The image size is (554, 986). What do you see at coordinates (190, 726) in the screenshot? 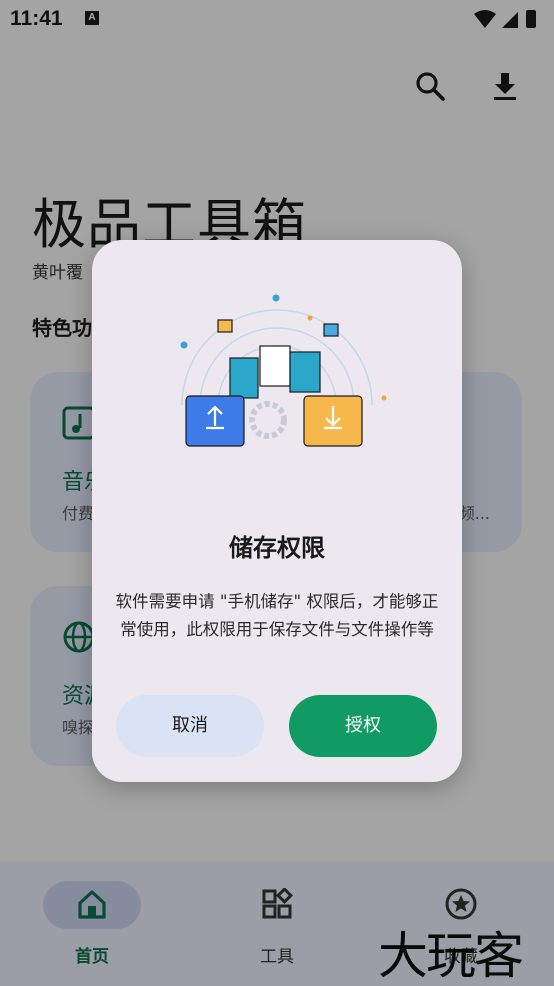
I see `cancel-button: 取消` at bounding box center [190, 726].